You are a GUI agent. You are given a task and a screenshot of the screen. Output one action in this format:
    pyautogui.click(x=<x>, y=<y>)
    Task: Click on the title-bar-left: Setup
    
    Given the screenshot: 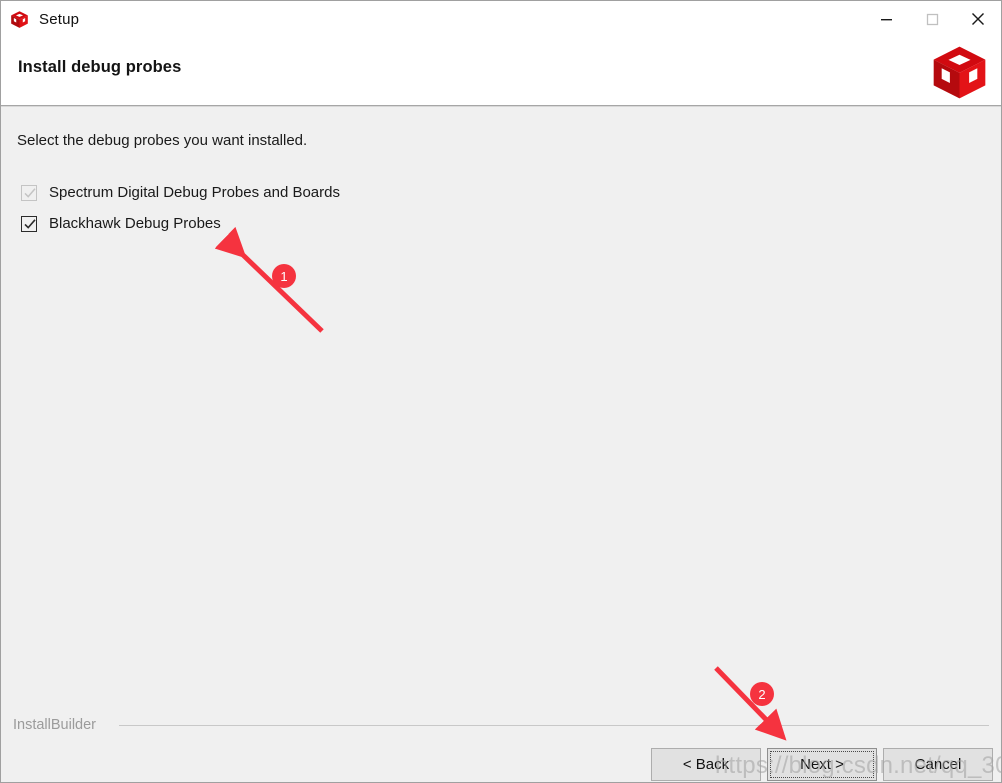 What is the action you would take?
    pyautogui.click(x=44, y=19)
    